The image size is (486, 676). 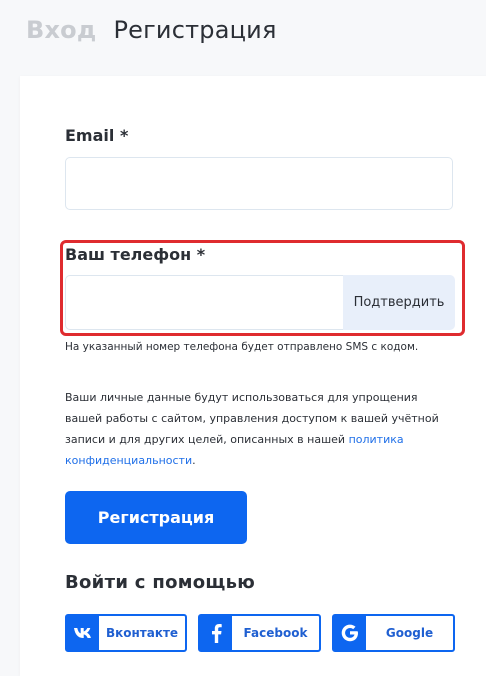 What do you see at coordinates (350, 633) in the screenshot?
I see `google-icon` at bounding box center [350, 633].